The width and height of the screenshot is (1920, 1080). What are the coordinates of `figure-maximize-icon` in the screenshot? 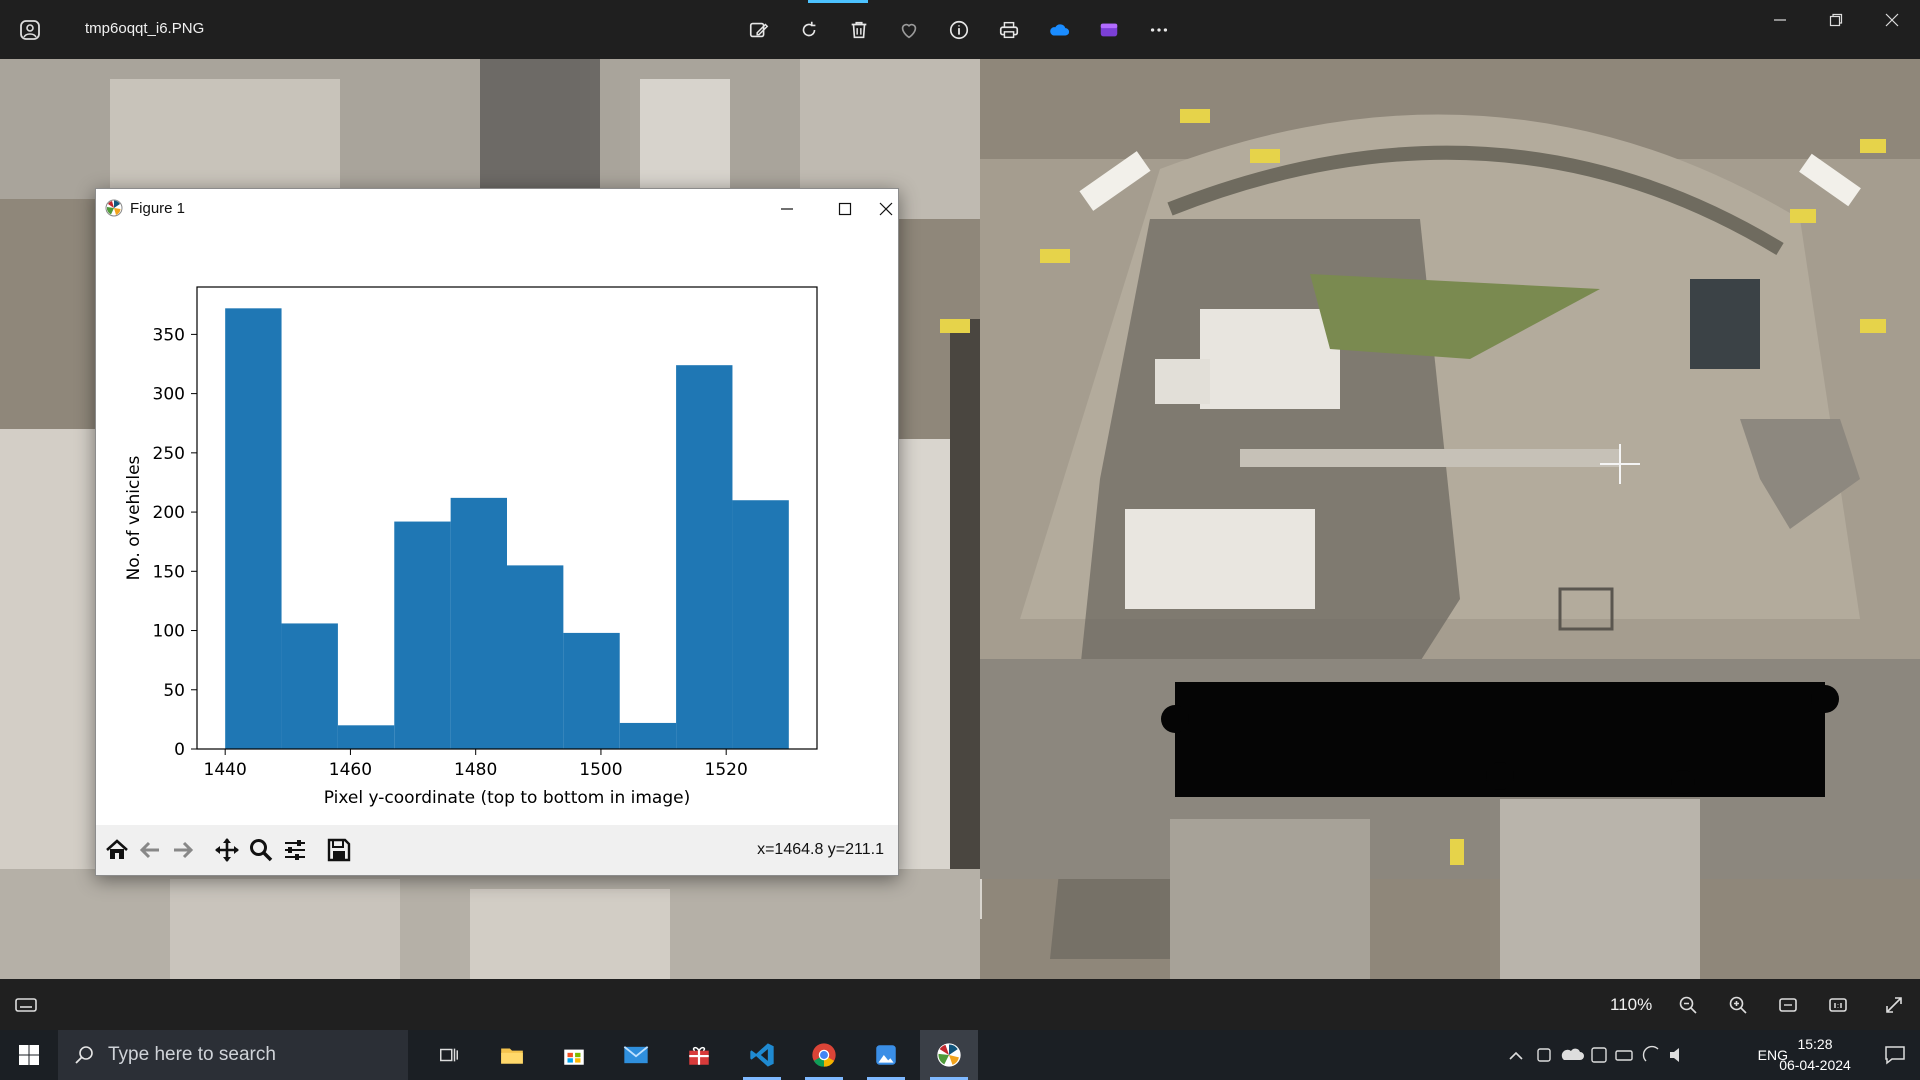 It's located at (845, 208).